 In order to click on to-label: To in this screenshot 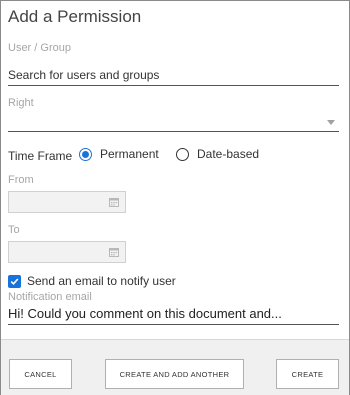, I will do `click(14, 230)`.